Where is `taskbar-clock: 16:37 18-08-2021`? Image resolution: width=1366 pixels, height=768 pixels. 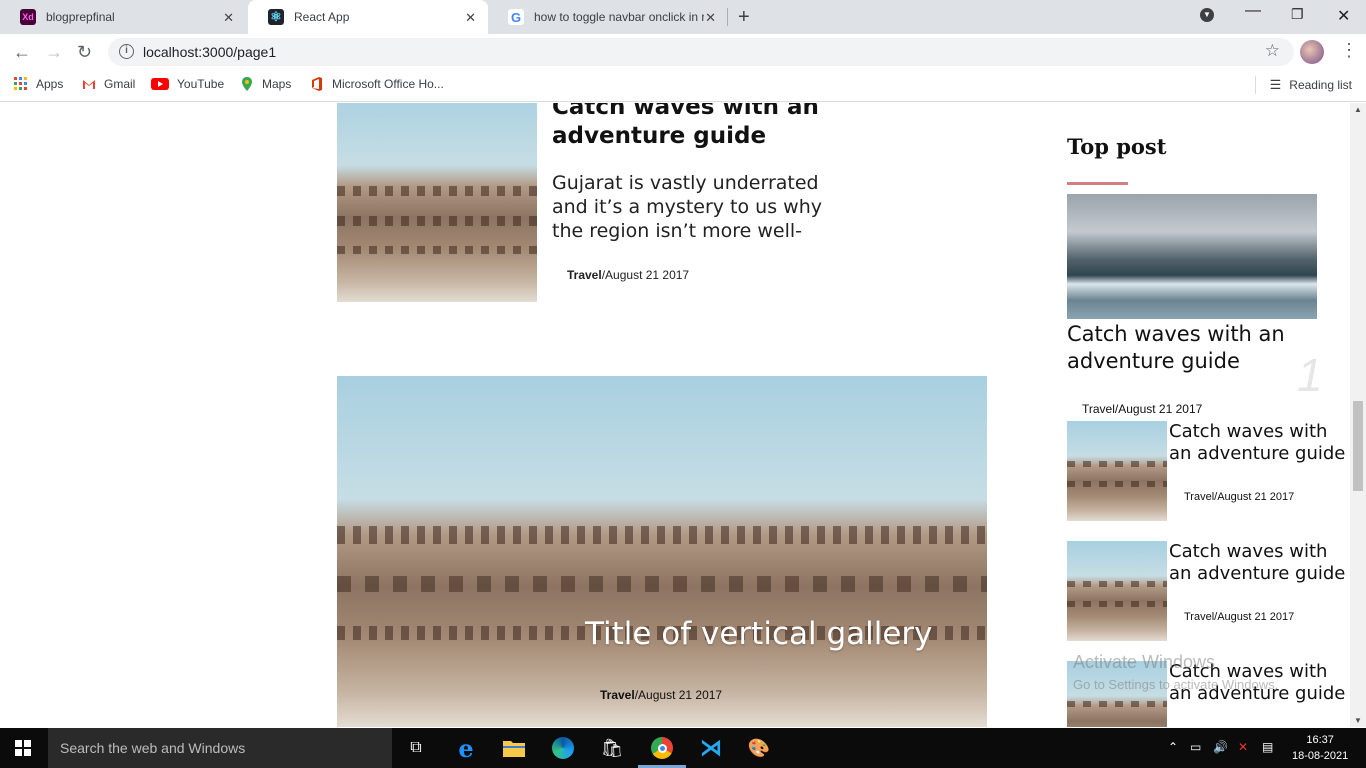 taskbar-clock: 16:37 18-08-2021 is located at coordinates (1320, 748).